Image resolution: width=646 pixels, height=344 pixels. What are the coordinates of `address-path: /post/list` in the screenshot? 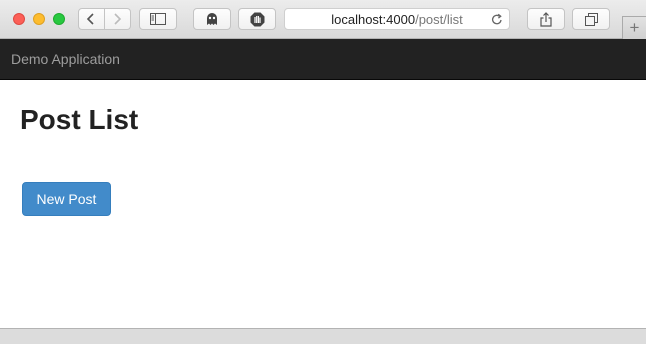 It's located at (439, 19).